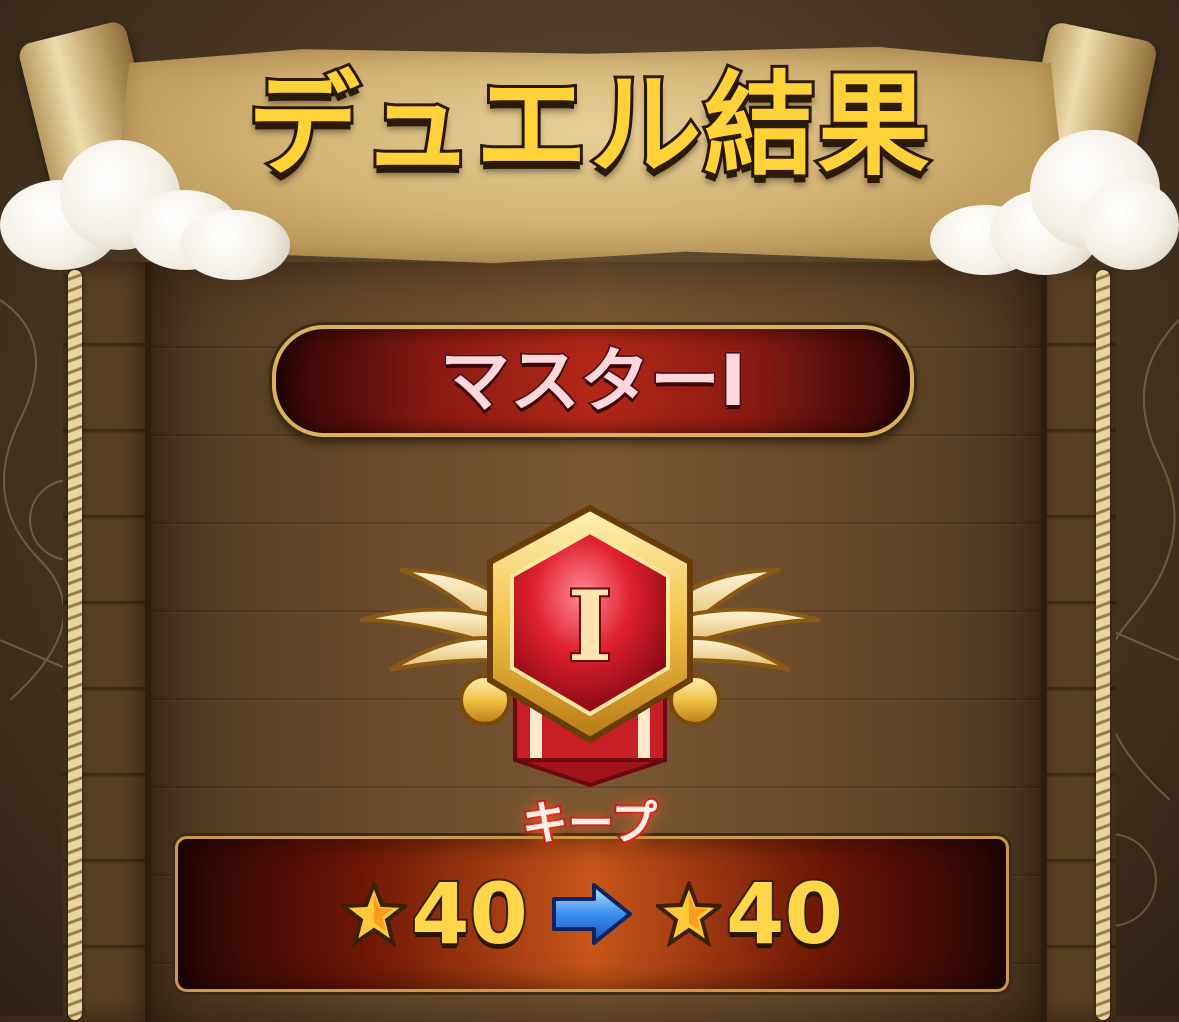 This screenshot has width=1179, height=1022. Describe the element at coordinates (469, 914) in the screenshot. I see `stars-before-value: 40` at that location.